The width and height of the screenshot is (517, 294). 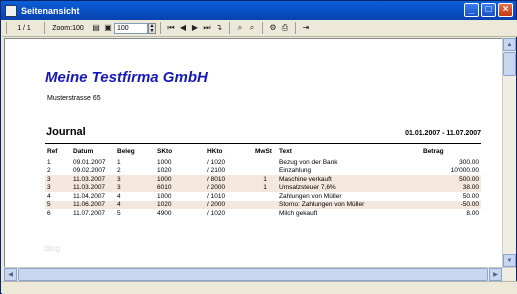 What do you see at coordinates (263, 151) in the screenshot?
I see `col-mwst: MwSt` at bounding box center [263, 151].